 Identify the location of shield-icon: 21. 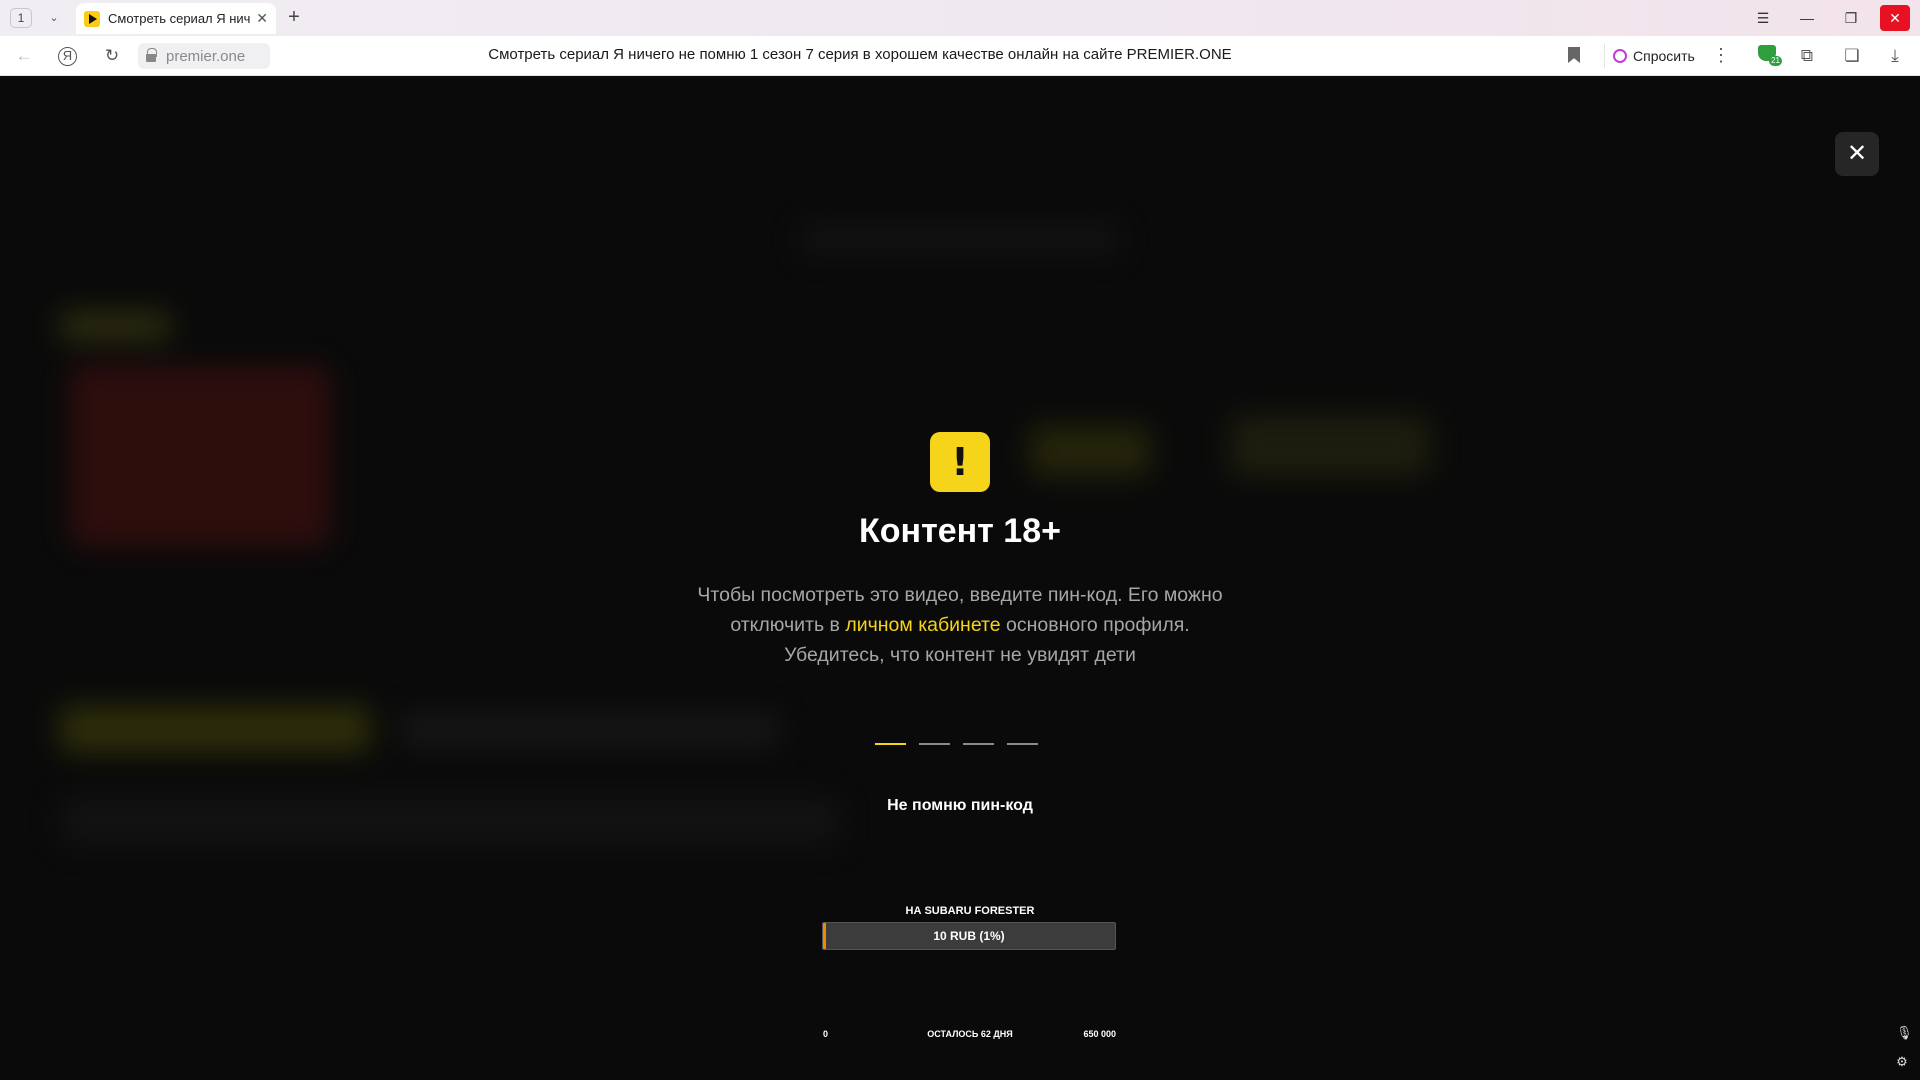
(1770, 55).